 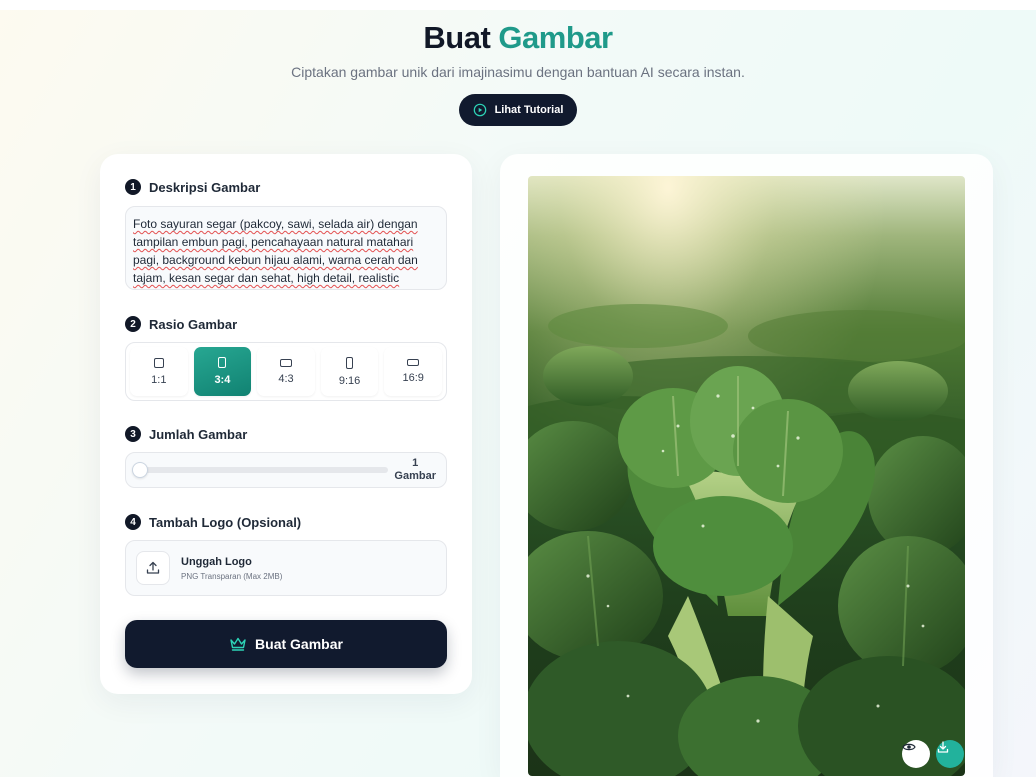 What do you see at coordinates (415, 463) in the screenshot?
I see `count-number: 1` at bounding box center [415, 463].